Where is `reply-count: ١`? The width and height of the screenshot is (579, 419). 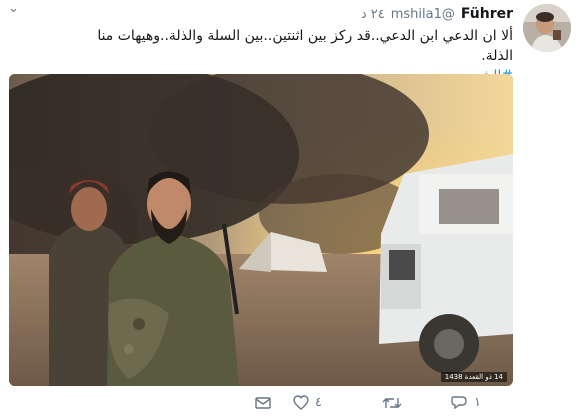
reply-count: ١ is located at coordinates (477, 402).